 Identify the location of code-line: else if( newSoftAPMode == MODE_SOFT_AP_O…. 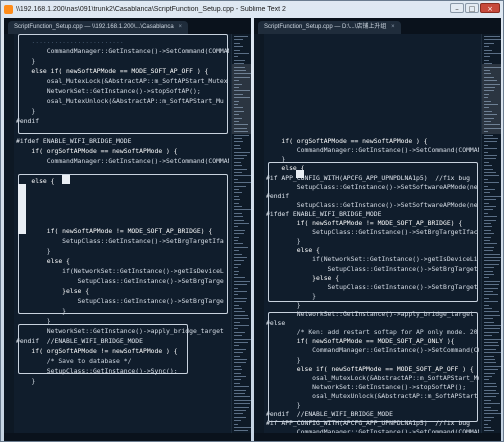
(112, 71).